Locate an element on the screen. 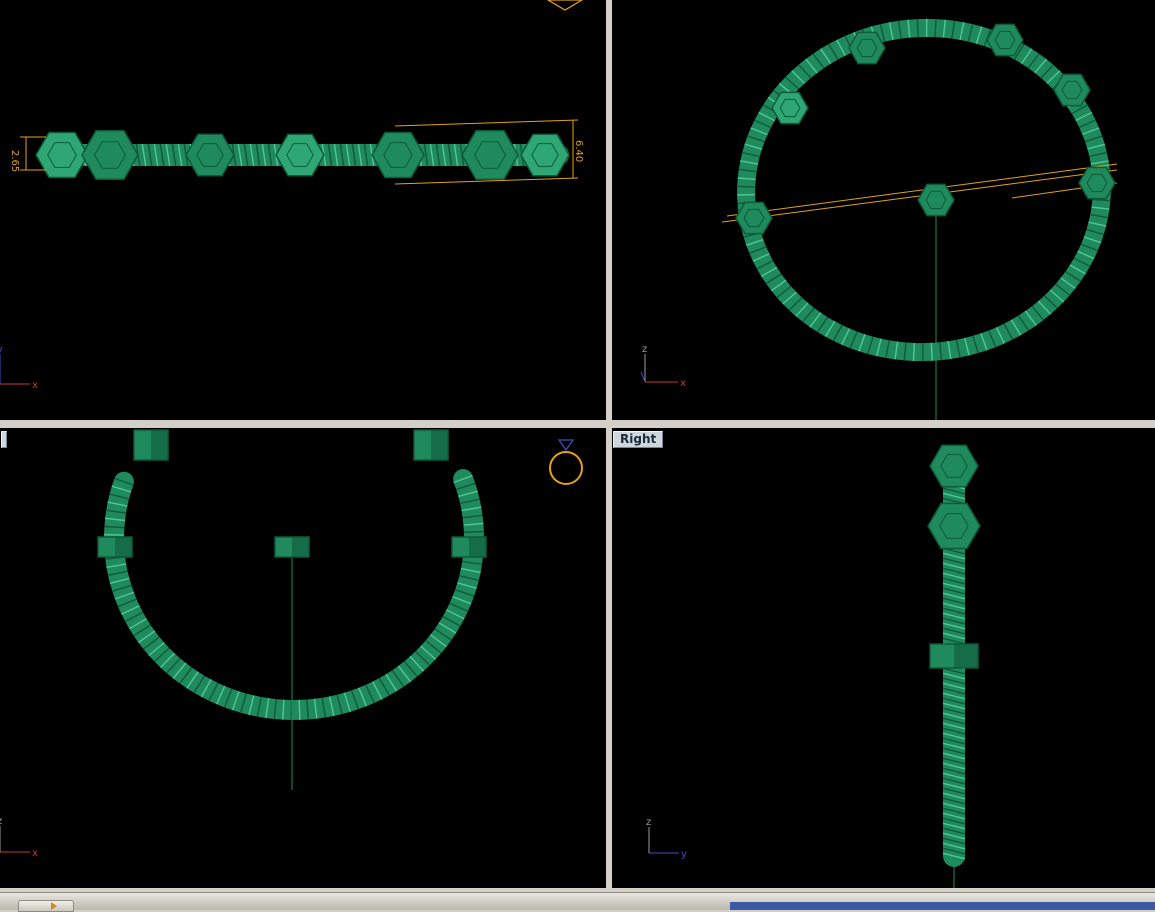 The height and width of the screenshot is (912, 1155). viewport-label-right: Right is located at coordinates (638, 439).